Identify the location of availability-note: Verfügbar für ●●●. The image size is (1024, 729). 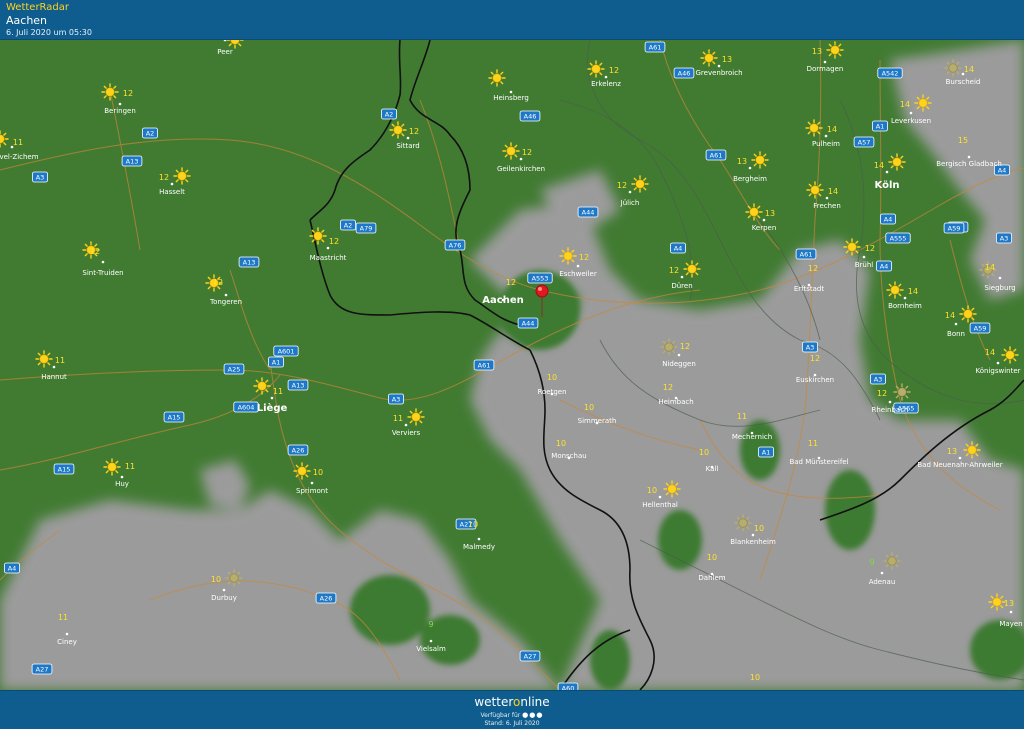
(512, 715).